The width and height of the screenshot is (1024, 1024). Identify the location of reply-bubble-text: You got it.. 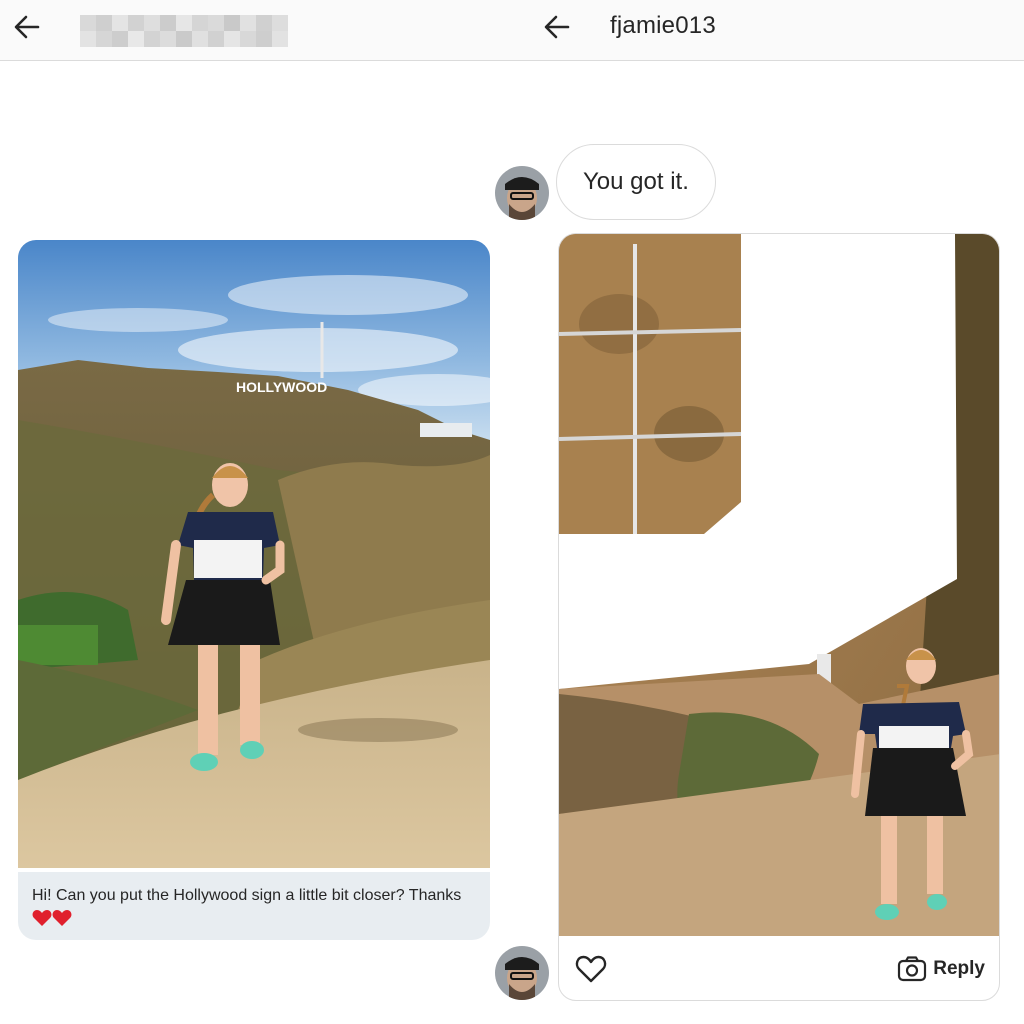
(636, 181).